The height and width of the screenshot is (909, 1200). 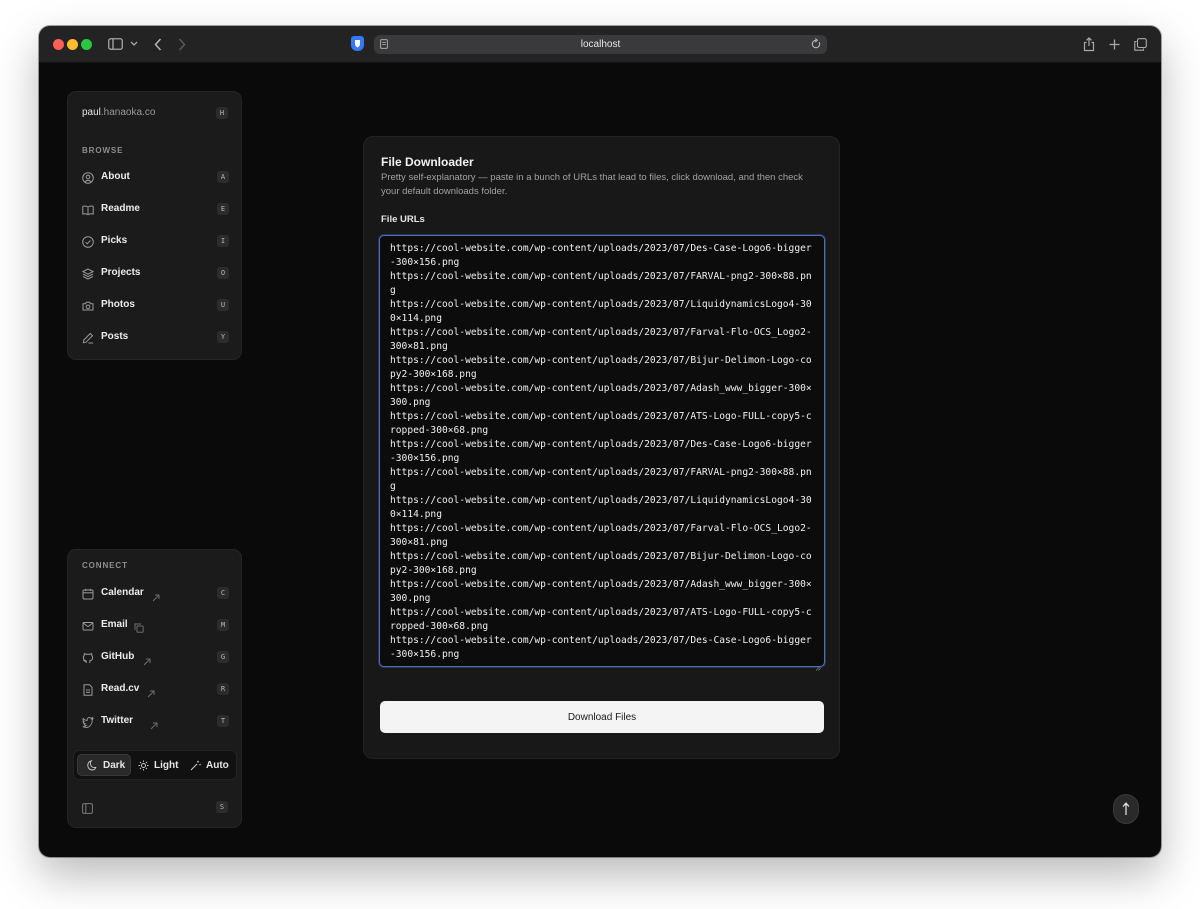 I want to click on sidebar-collapse-icon, so click(x=87, y=807).